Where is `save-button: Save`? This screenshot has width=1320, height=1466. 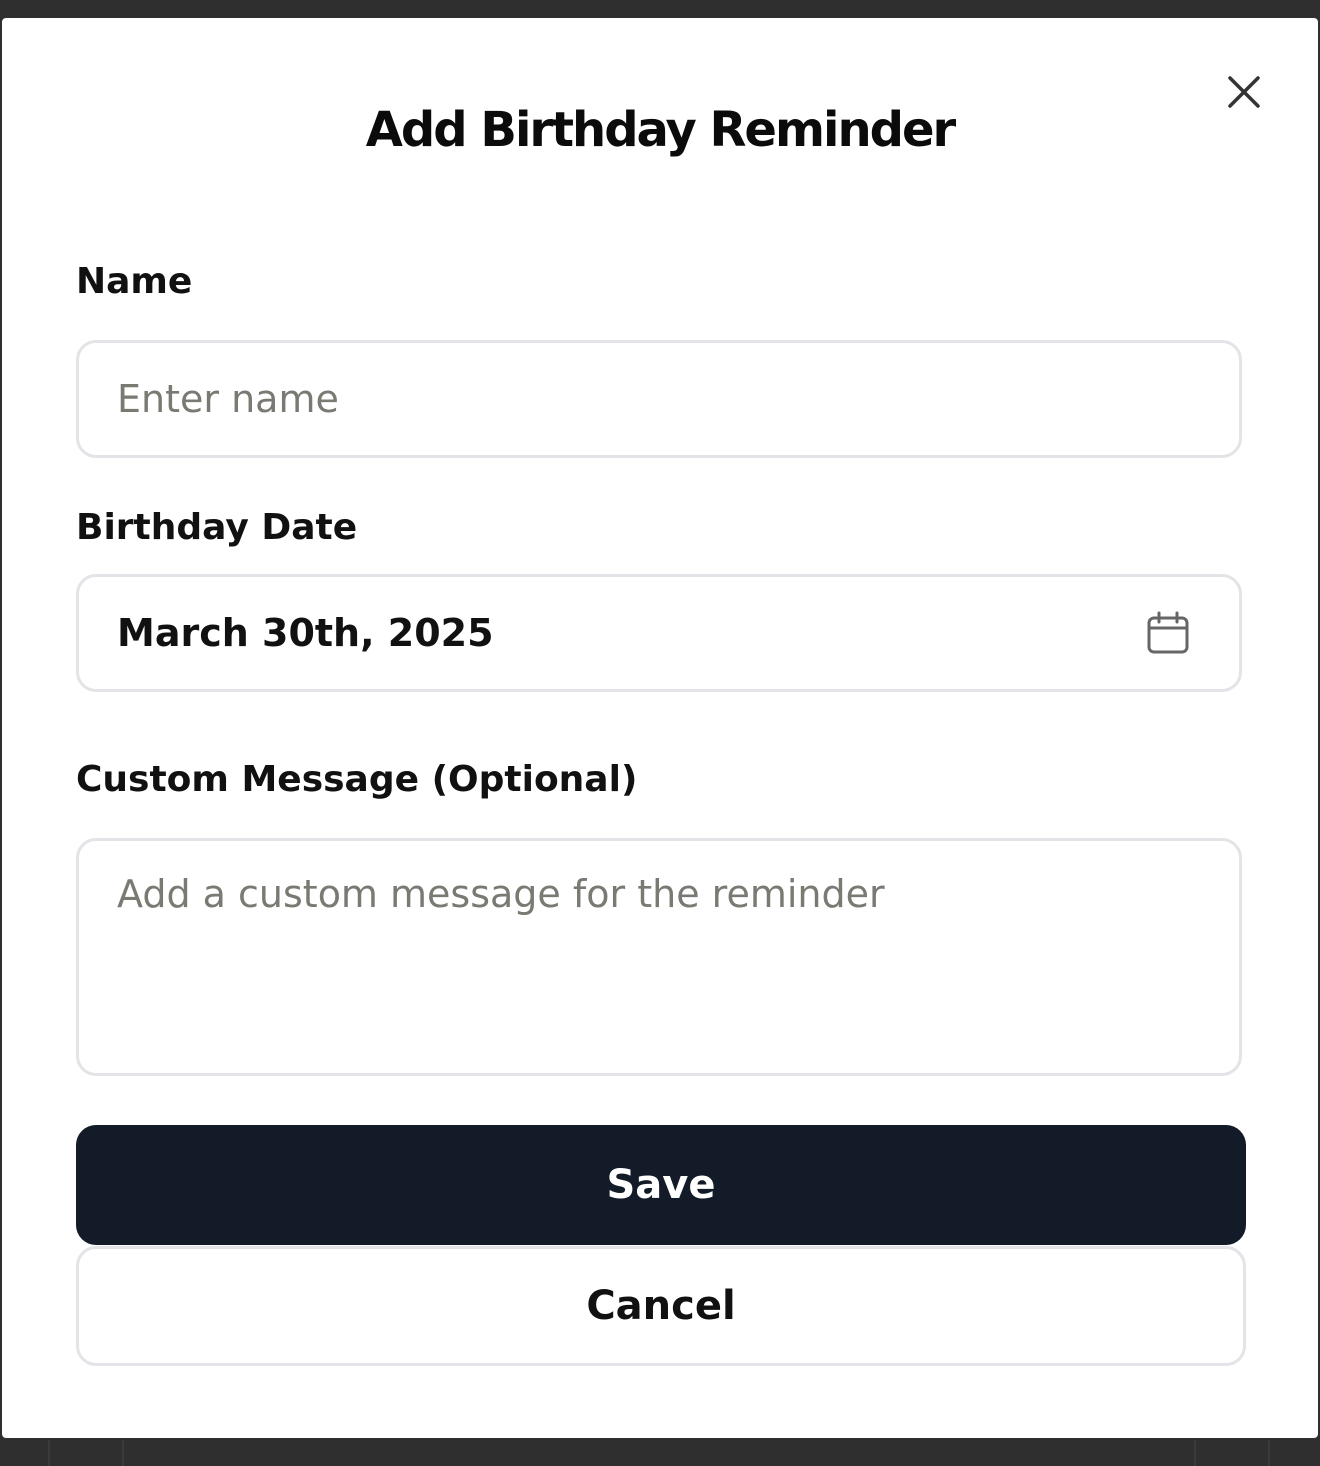
save-button: Save is located at coordinates (661, 1185).